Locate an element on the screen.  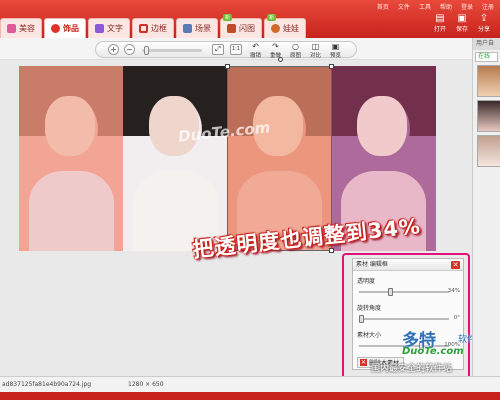
menu-help: 帮助 is located at coordinates (446, 6).